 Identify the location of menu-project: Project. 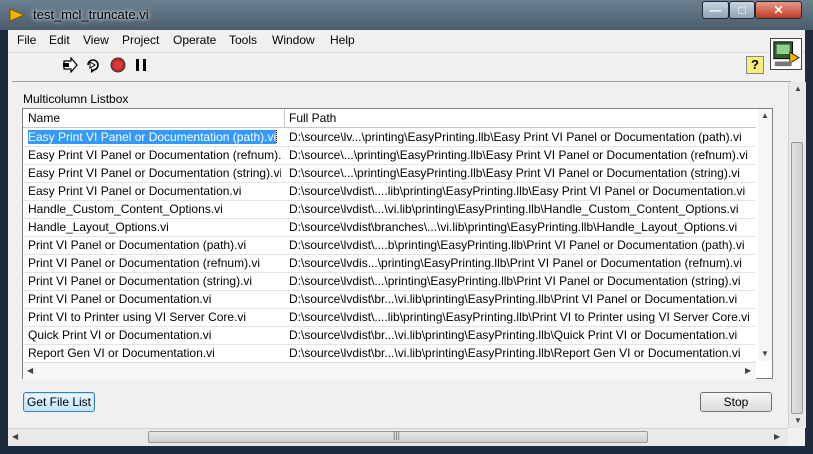
(140, 40).